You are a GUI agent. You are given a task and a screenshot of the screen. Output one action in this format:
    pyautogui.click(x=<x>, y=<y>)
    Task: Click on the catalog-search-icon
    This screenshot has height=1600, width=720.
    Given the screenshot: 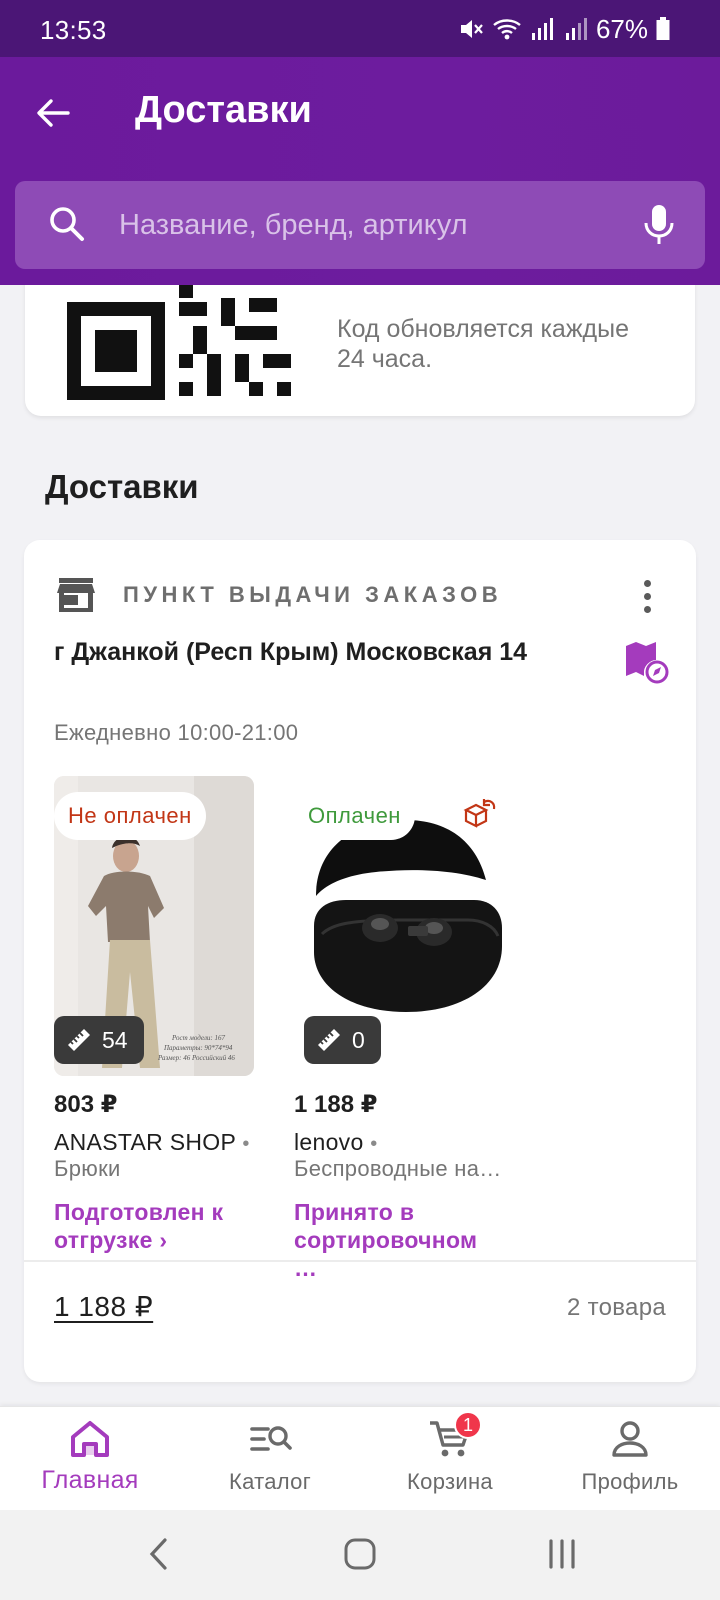 What is the action you would take?
    pyautogui.click(x=271, y=1438)
    